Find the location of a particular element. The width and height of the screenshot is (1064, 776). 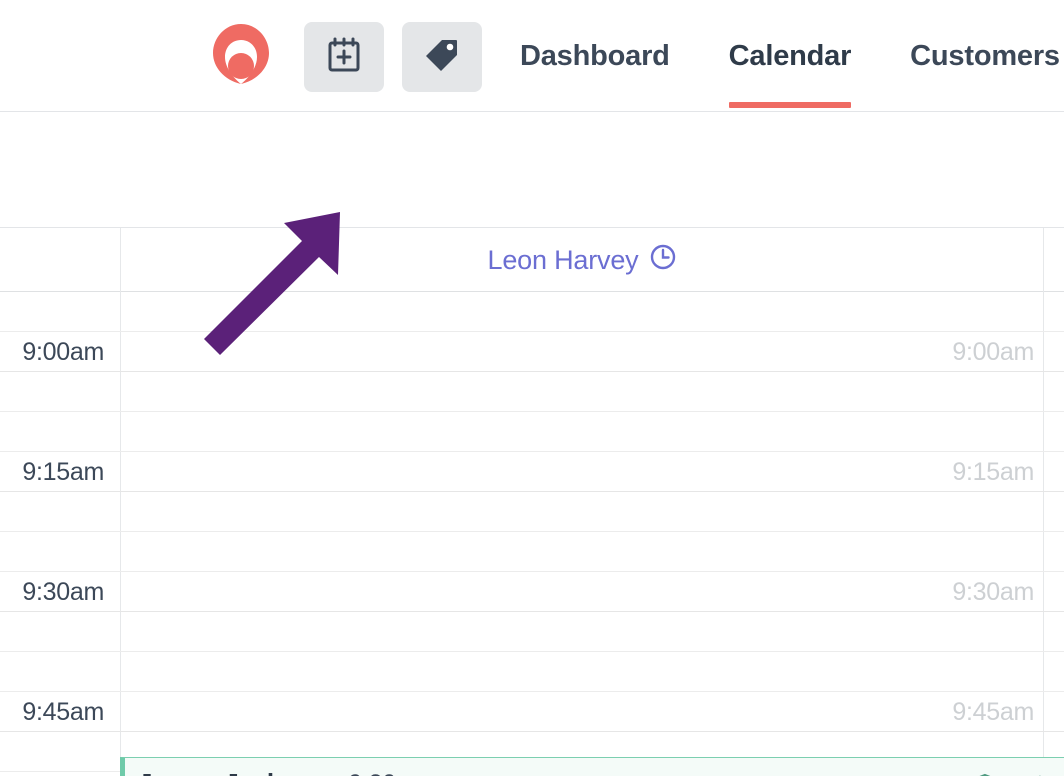

calendar-column-header: Leon Harvey is located at coordinates (532, 260).